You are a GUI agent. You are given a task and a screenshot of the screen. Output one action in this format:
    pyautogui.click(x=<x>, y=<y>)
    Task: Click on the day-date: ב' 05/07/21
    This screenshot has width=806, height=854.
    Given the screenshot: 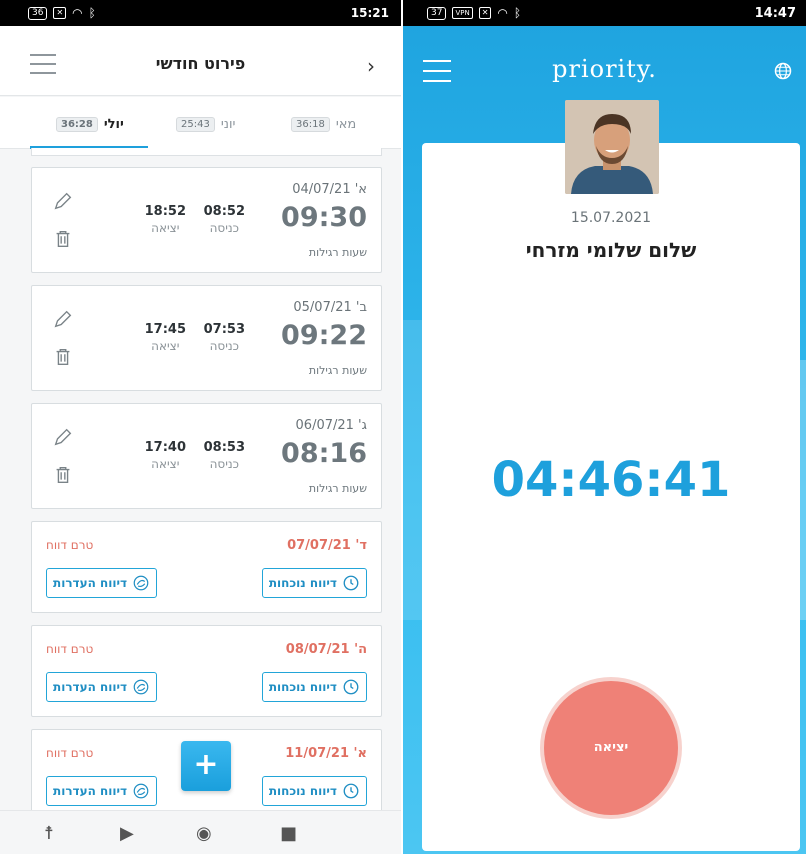 What is the action you would take?
    pyautogui.click(x=330, y=307)
    